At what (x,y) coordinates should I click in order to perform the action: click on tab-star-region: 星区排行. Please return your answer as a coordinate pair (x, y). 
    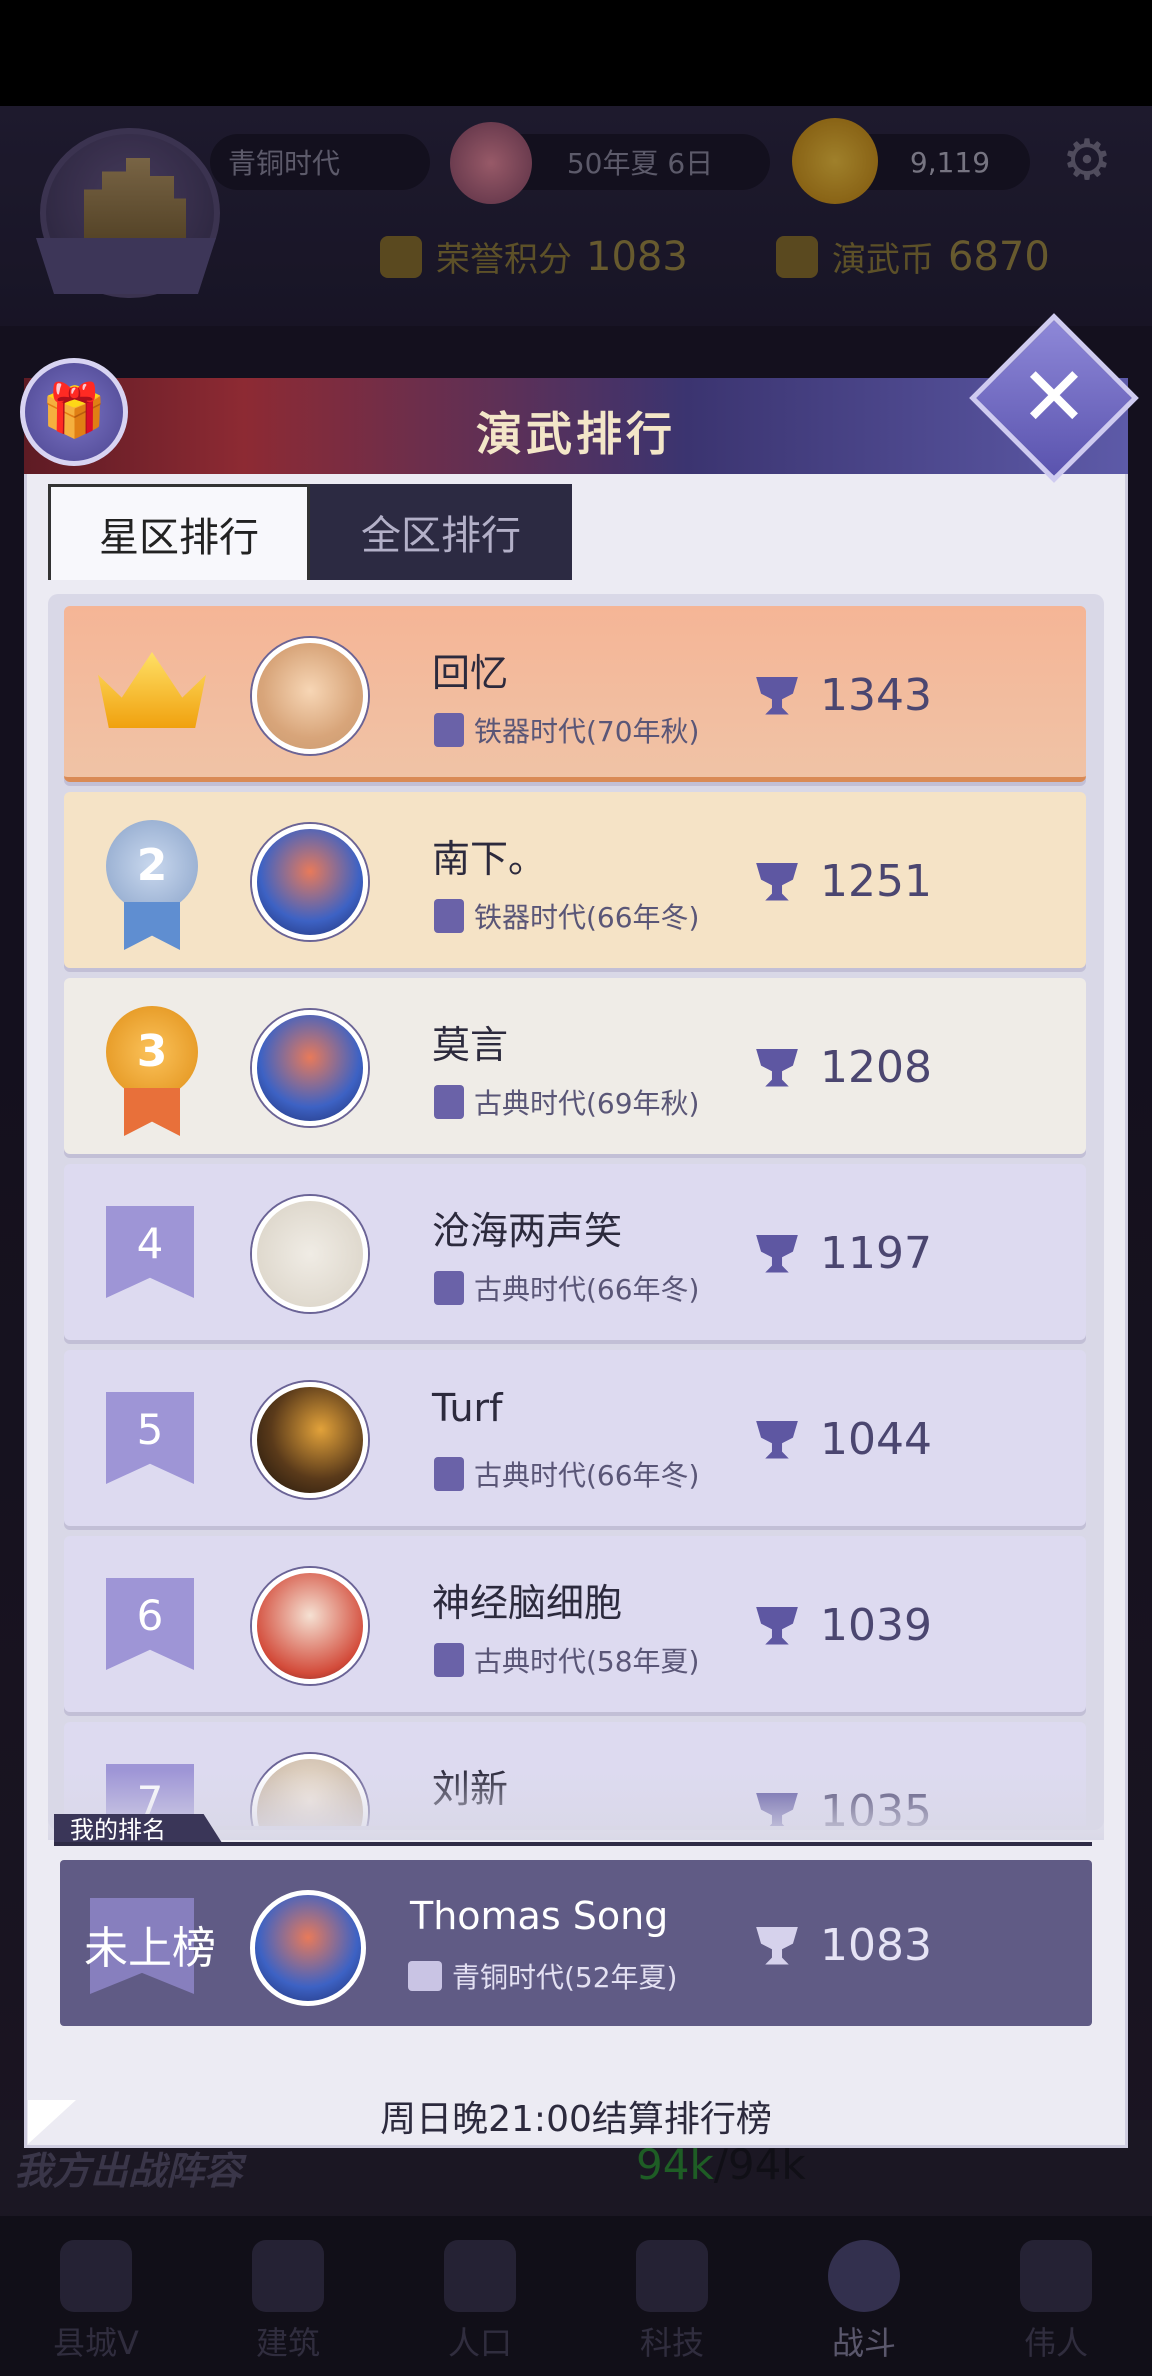
    Looking at the image, I should click on (179, 532).